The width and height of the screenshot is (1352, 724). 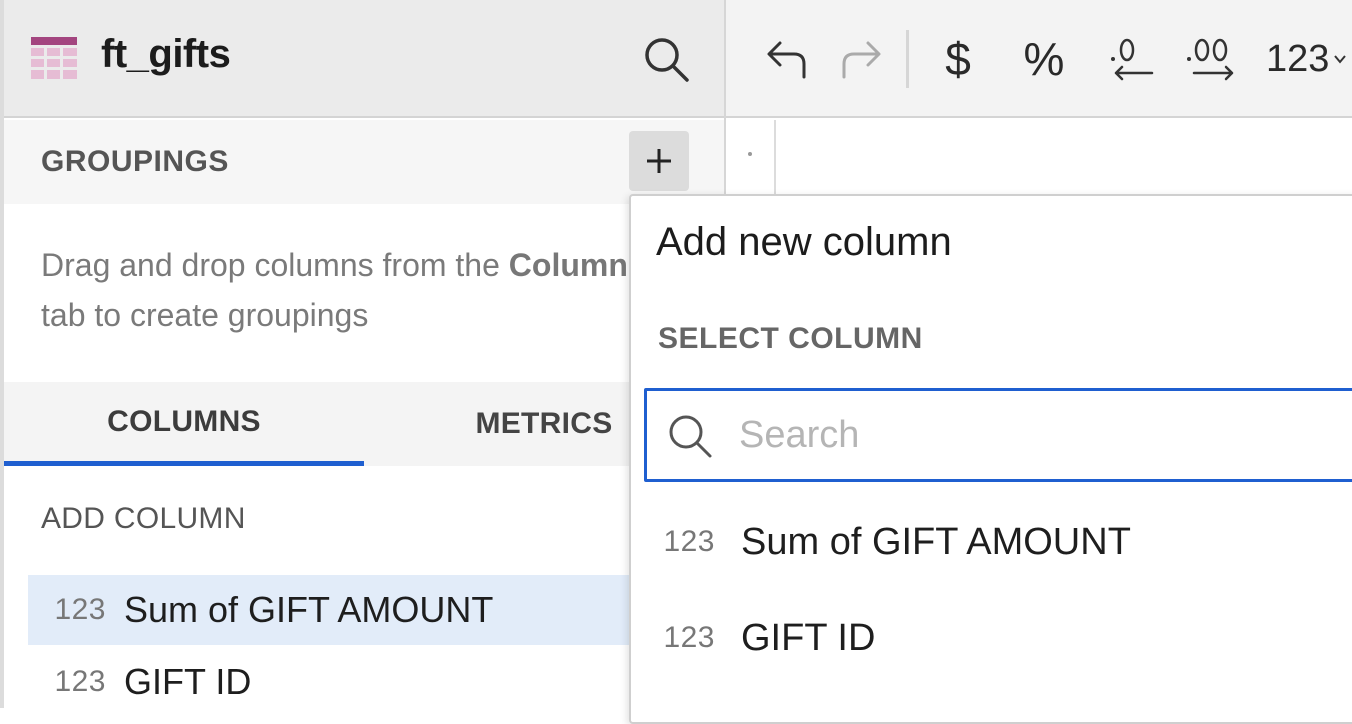 What do you see at coordinates (364, 59) in the screenshot?
I see `panel-header: ft_gifts` at bounding box center [364, 59].